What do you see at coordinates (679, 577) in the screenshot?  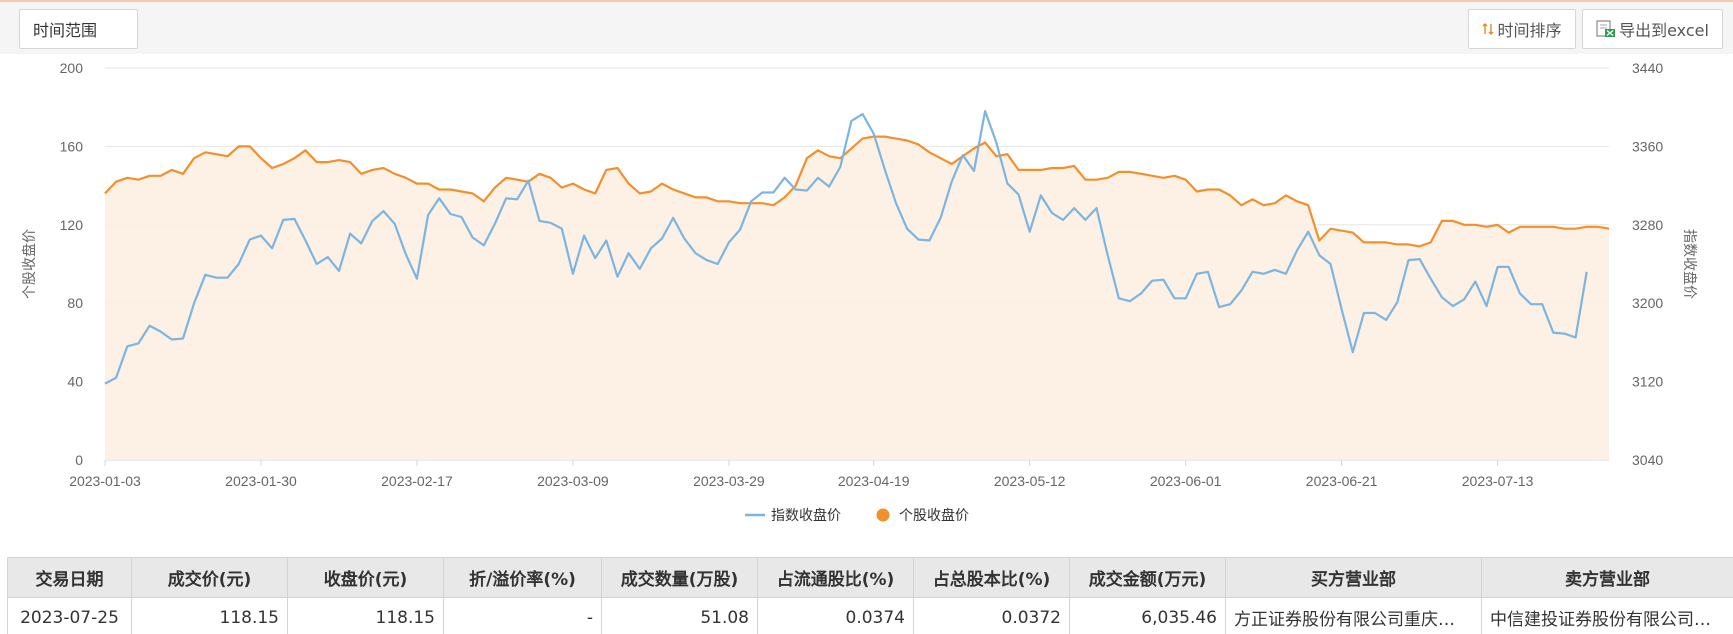 I see `col-header-volume: 成交数量(万股)` at bounding box center [679, 577].